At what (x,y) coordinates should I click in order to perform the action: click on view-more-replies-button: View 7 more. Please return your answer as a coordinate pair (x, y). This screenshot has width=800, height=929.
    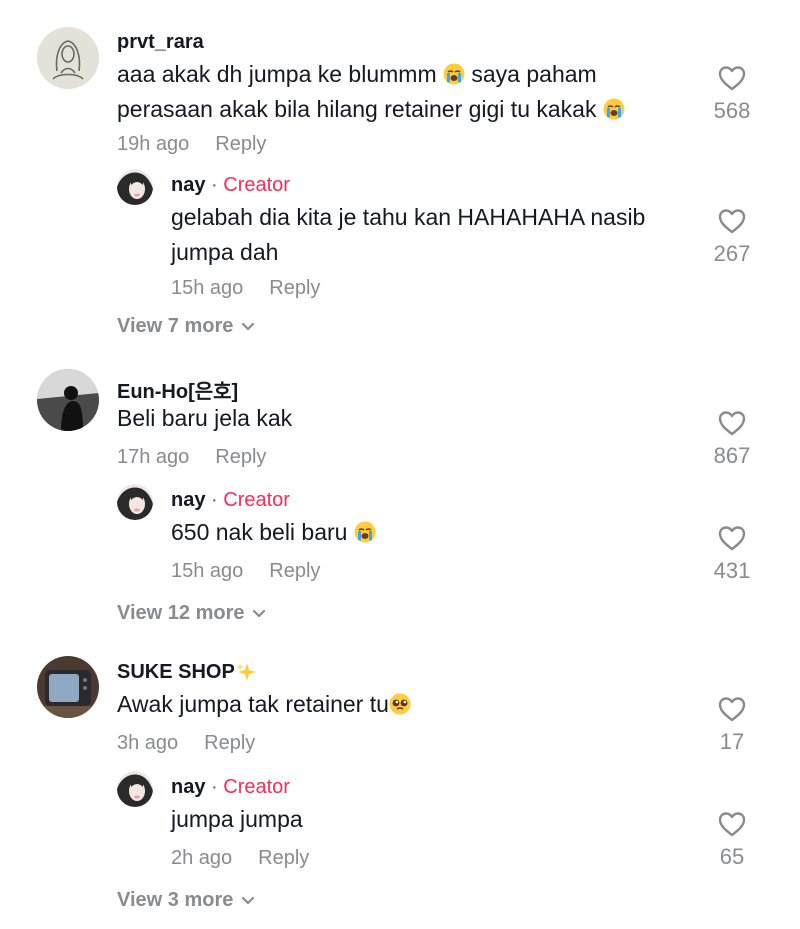
    Looking at the image, I should click on (186, 326).